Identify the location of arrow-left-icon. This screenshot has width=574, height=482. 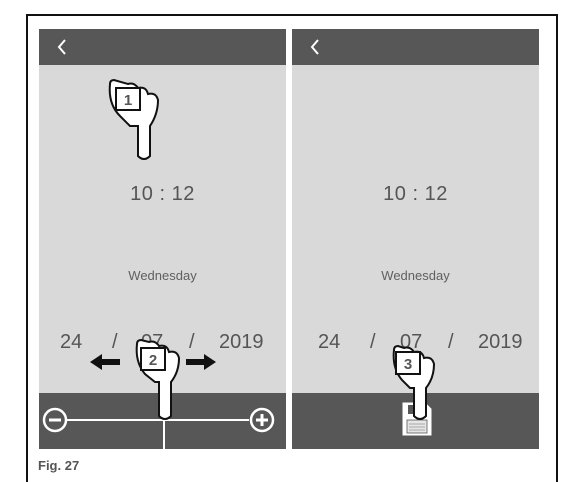
(105, 362).